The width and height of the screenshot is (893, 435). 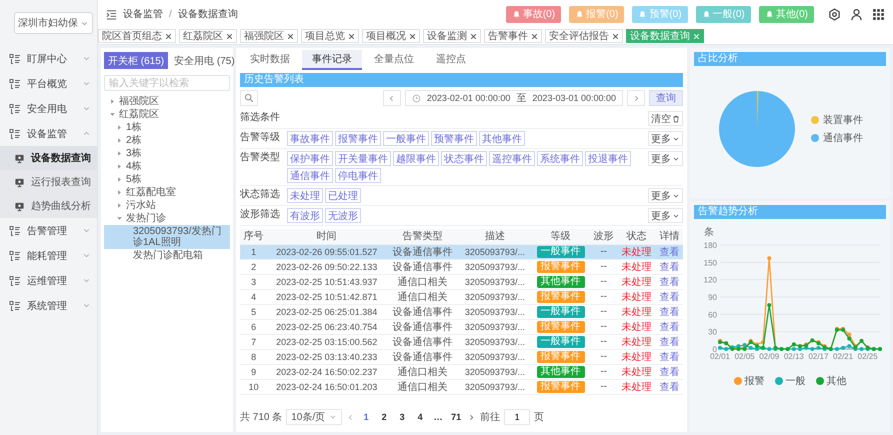 What do you see at coordinates (513, 98) in the screenshot?
I see `date-range-field: 2023-02-01 00:00:00 至 2023-03-01 00:00:00` at bounding box center [513, 98].